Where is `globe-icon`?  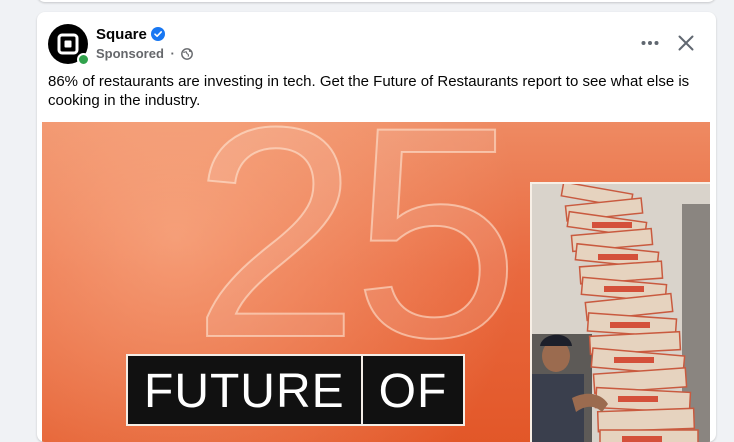 globe-icon is located at coordinates (186, 54).